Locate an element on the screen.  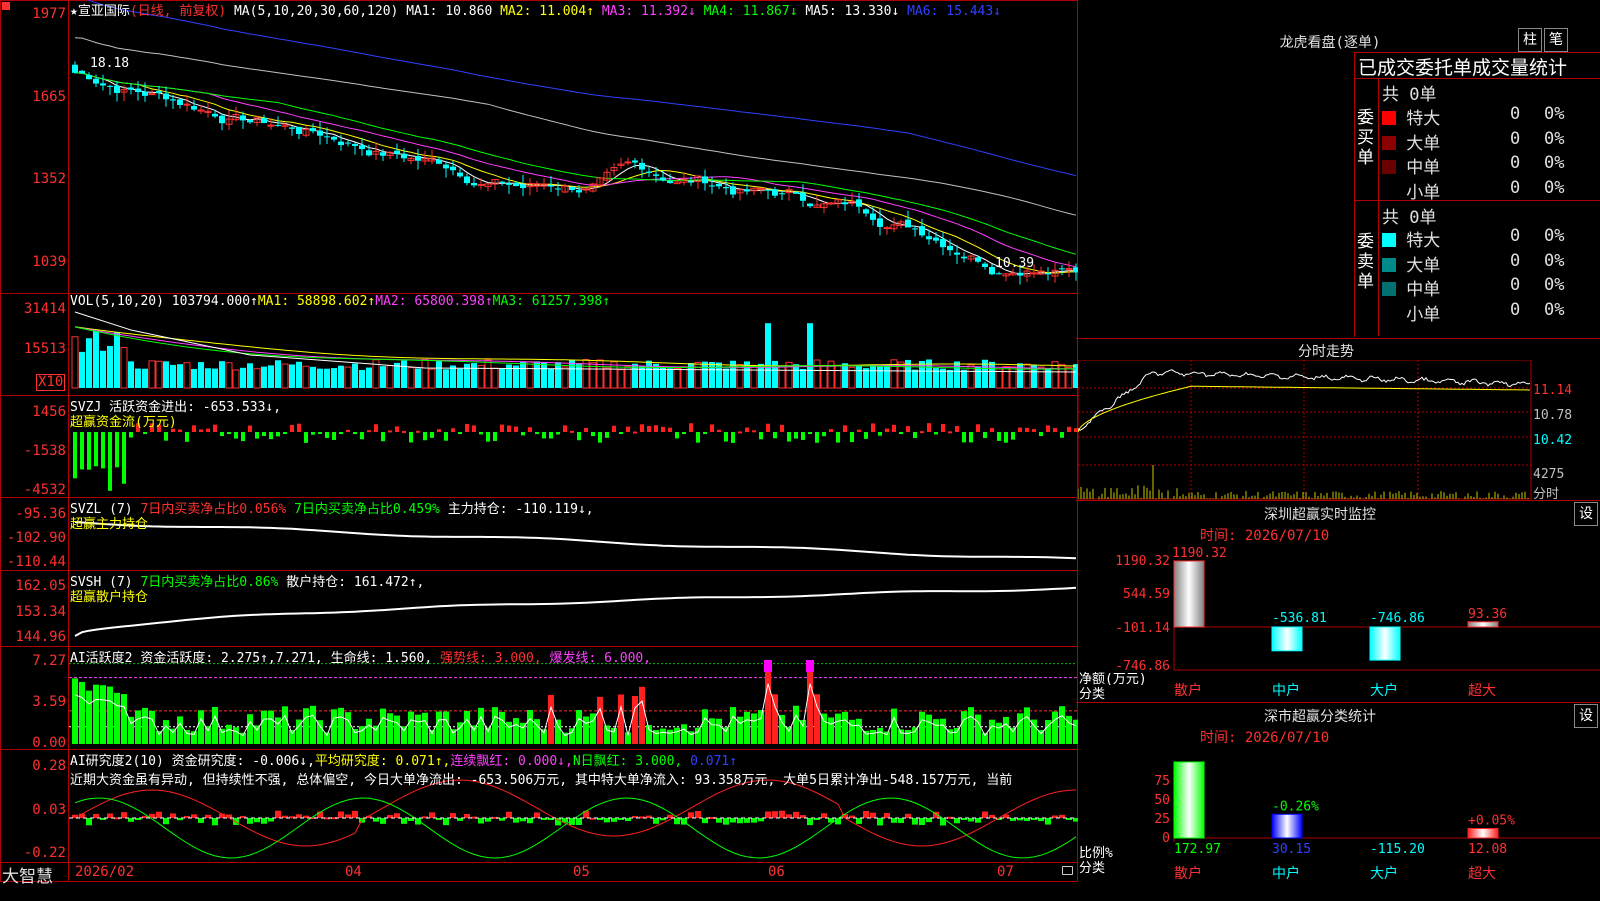
category-label: 中户 is located at coordinates (1286, 690).